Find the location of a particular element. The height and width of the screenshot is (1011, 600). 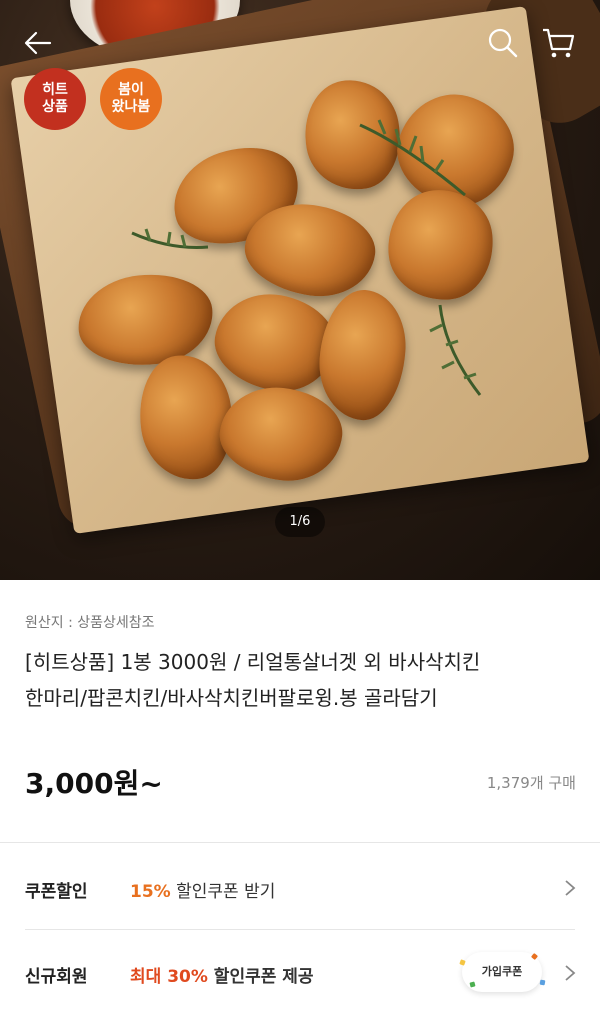

max-discount-rate: 최대 30% is located at coordinates (169, 977).